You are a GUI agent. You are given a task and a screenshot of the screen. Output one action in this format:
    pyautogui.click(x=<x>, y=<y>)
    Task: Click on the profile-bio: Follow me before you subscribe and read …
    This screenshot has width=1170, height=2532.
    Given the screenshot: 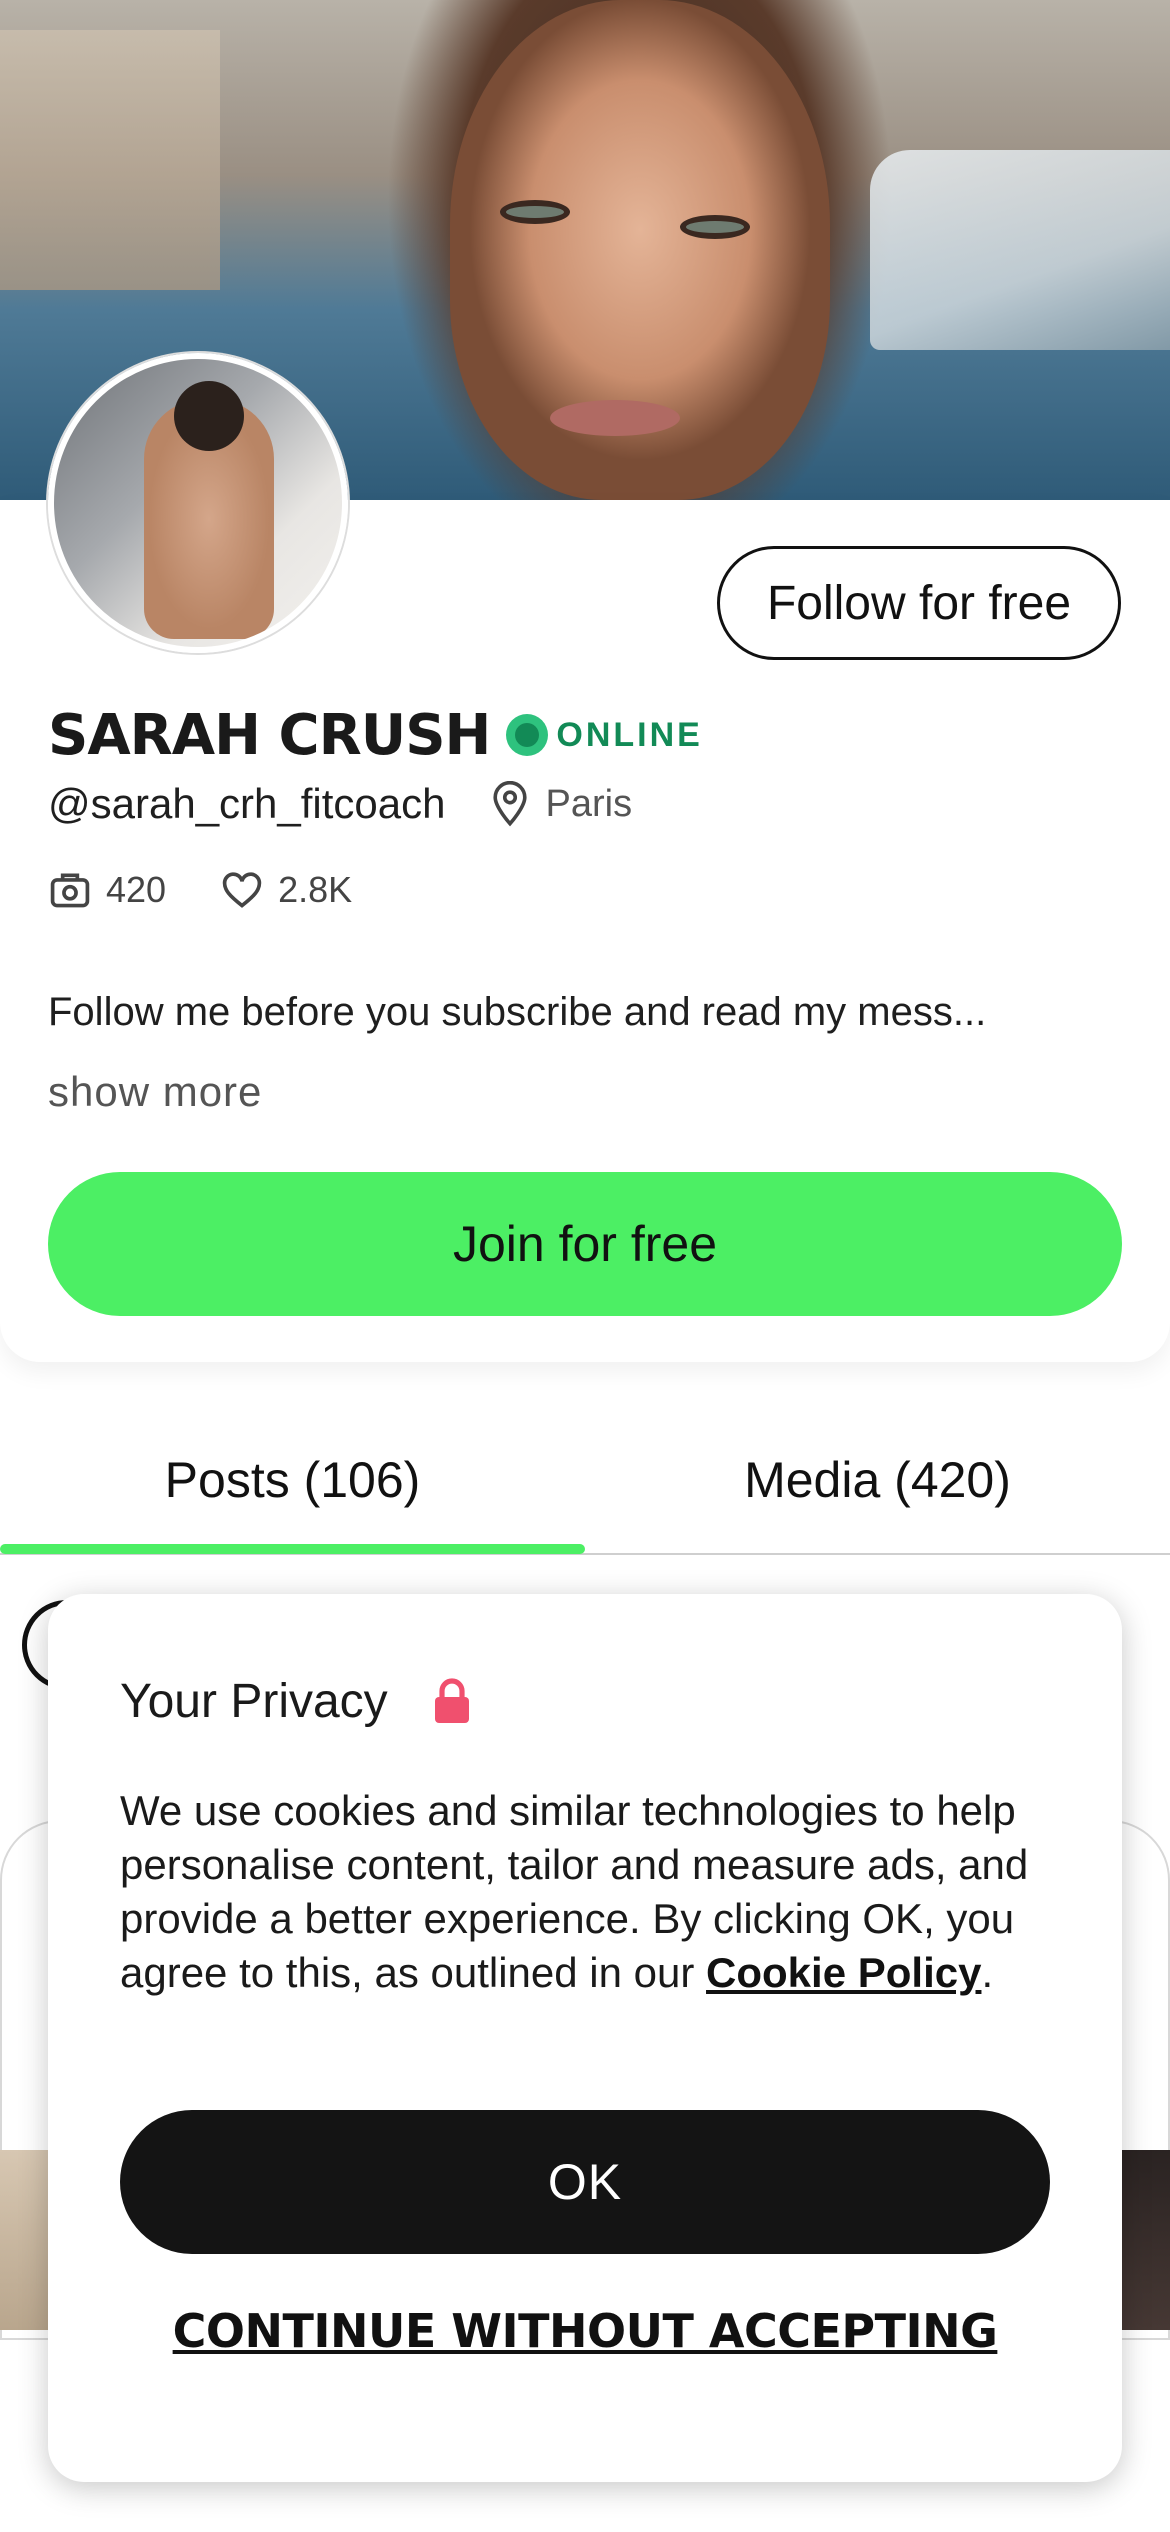 What is the action you would take?
    pyautogui.click(x=517, y=1012)
    